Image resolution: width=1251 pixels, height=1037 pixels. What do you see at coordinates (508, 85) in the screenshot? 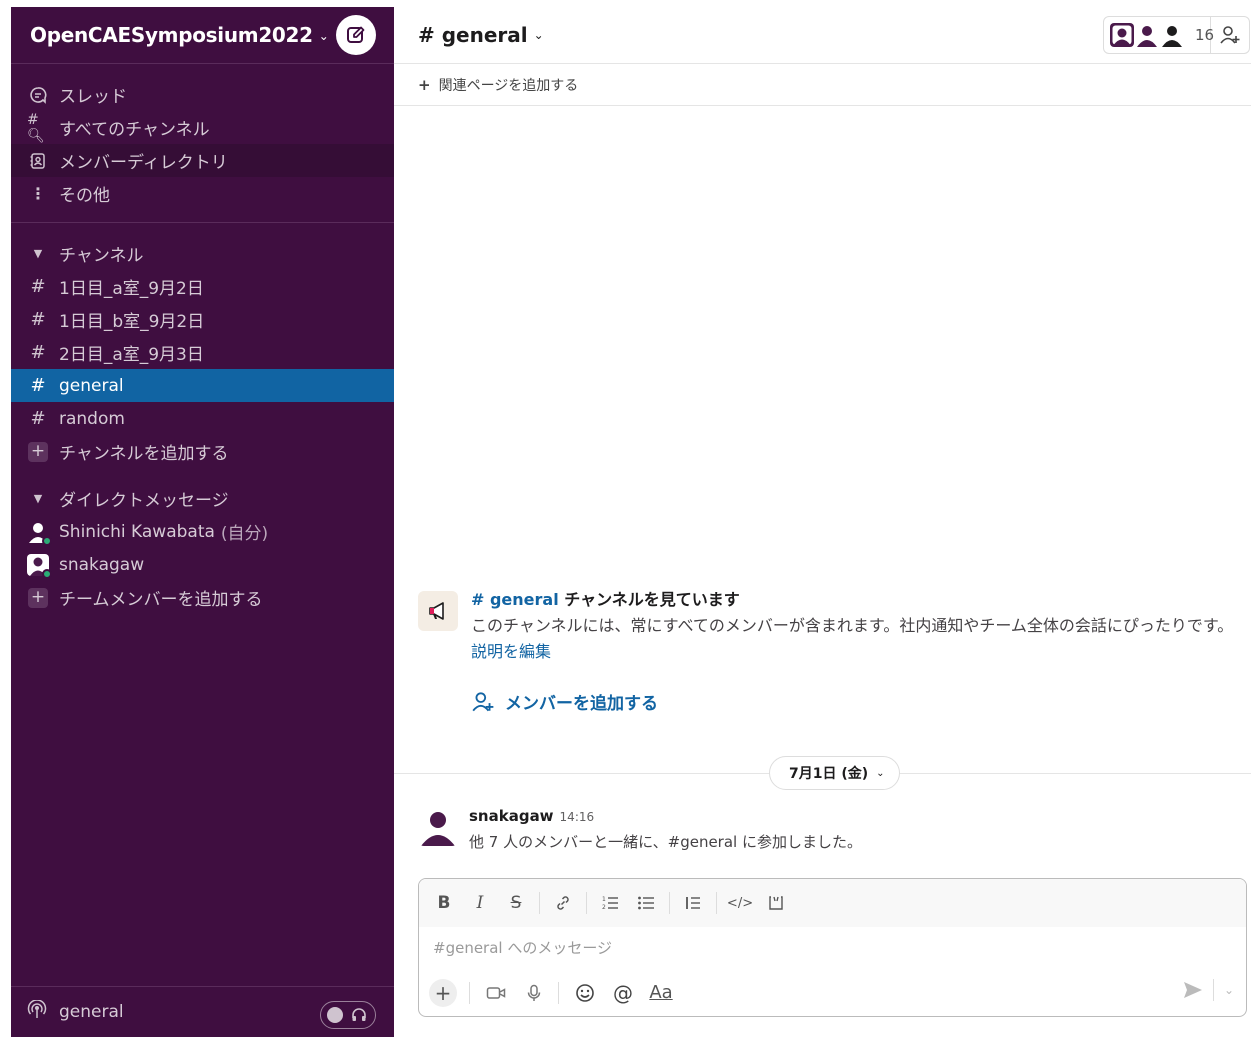
I see `add-bookmark-label: 関連ページを追加する` at bounding box center [508, 85].